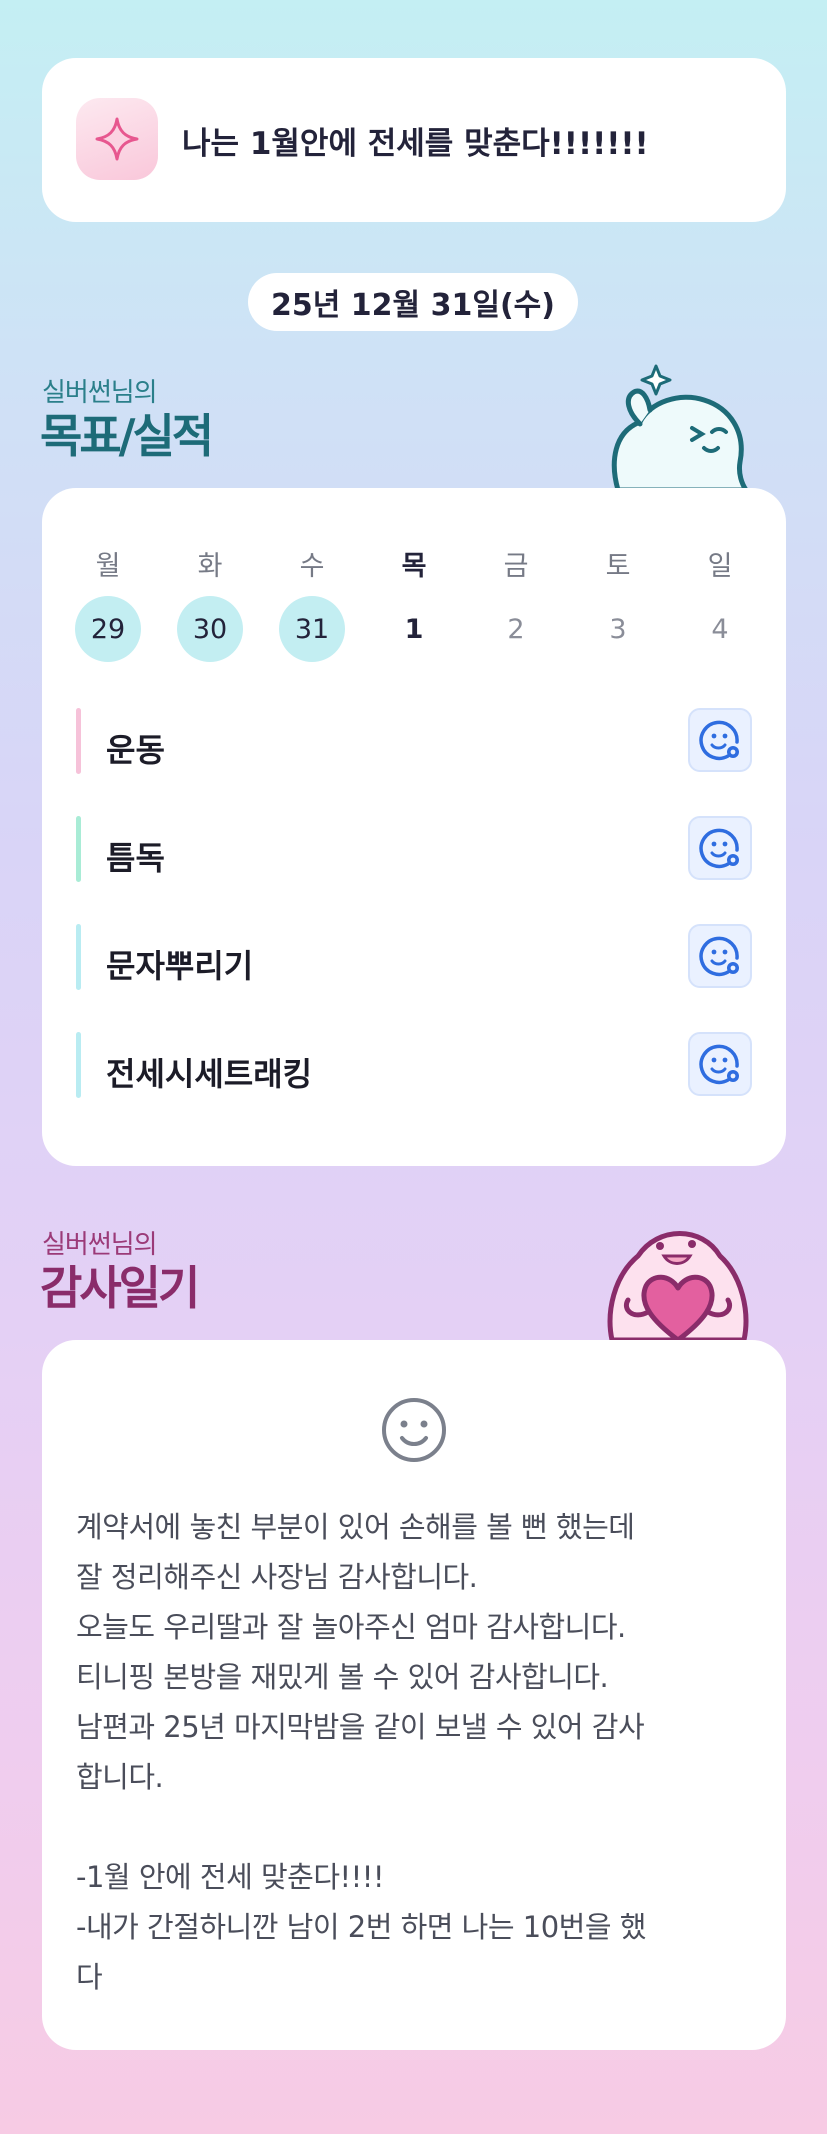  What do you see at coordinates (414, 957) in the screenshot?
I see `goal-row: 문자뿌리기` at bounding box center [414, 957].